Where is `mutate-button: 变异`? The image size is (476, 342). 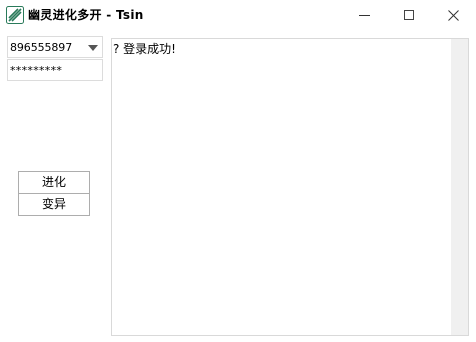 mutate-button: 变异 is located at coordinates (54, 204).